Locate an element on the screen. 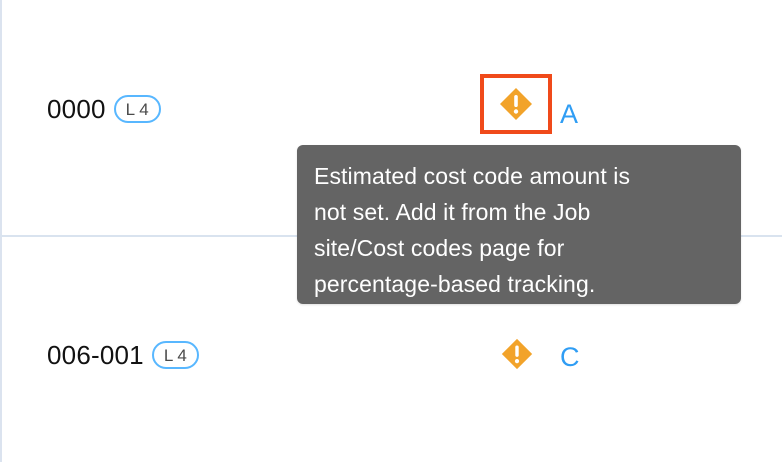 The height and width of the screenshot is (462, 782). cost-code-cell: 0000 L 4 is located at coordinates (104, 109).